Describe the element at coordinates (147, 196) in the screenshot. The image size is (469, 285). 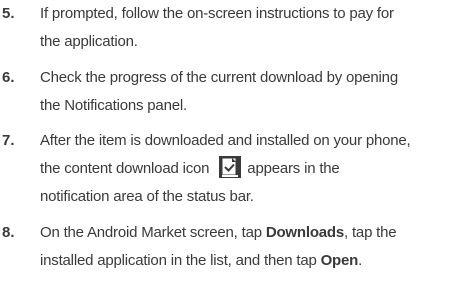
I see `step-line: notification area of the status bar.` at that location.